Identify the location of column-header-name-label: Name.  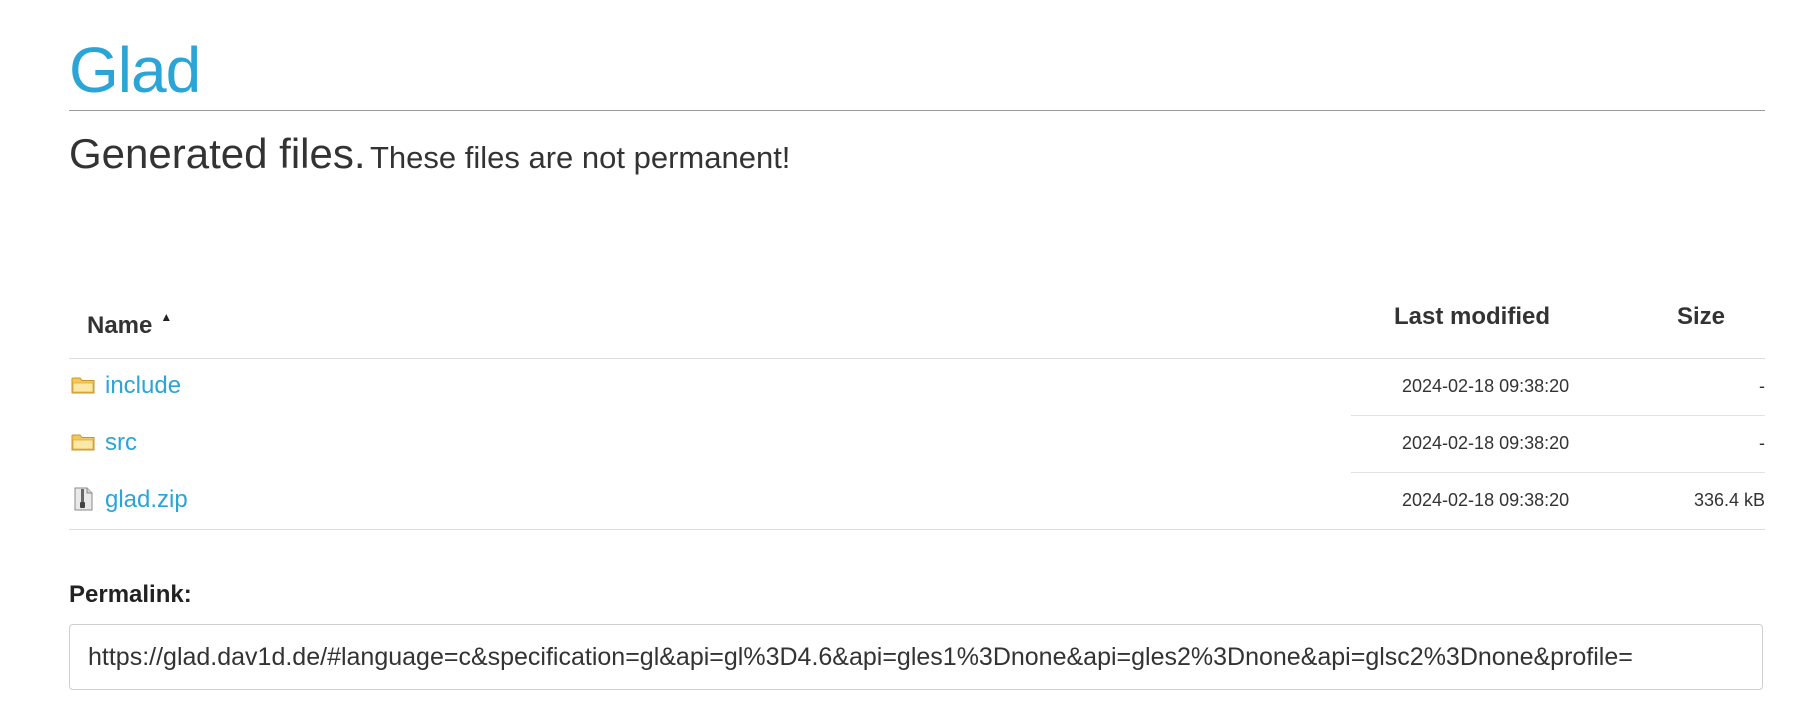
(120, 325).